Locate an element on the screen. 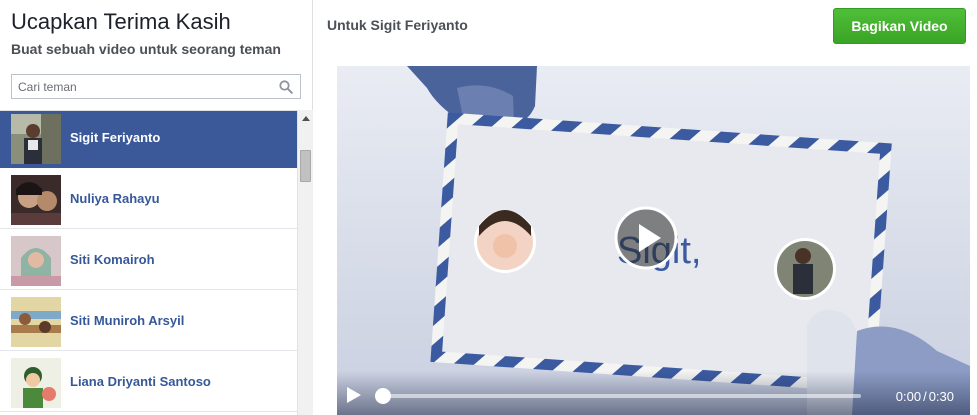 The image size is (977, 415). recipient-photo is located at coordinates (805, 269).